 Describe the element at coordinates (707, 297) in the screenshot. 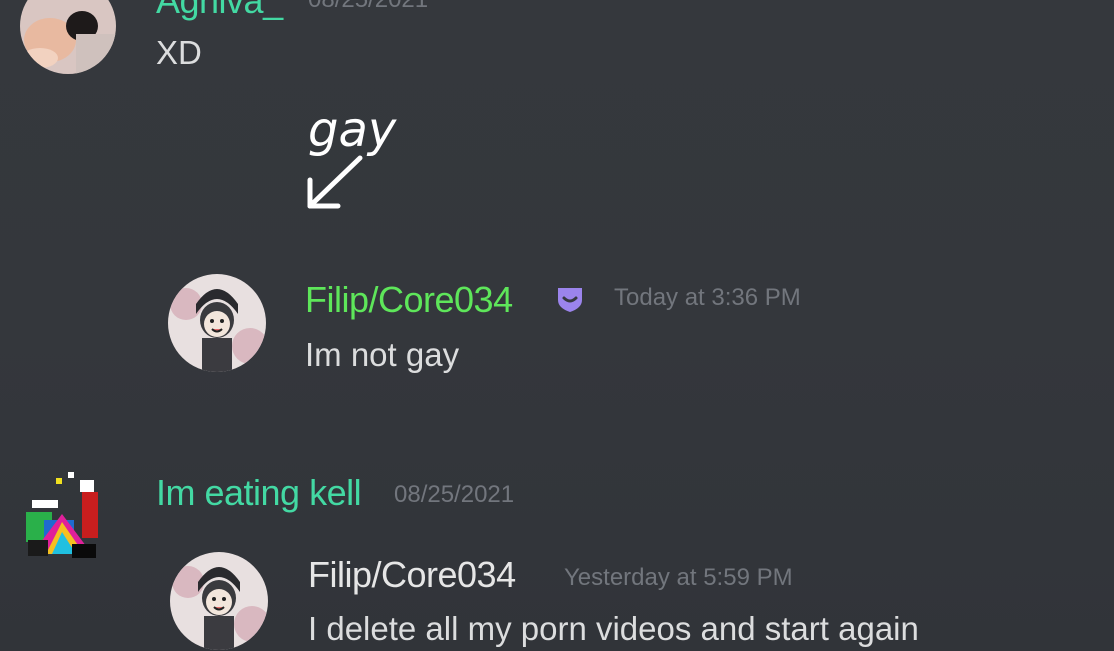

I see `message-timestamp-filip-1: Today at 3:36 PM` at that location.